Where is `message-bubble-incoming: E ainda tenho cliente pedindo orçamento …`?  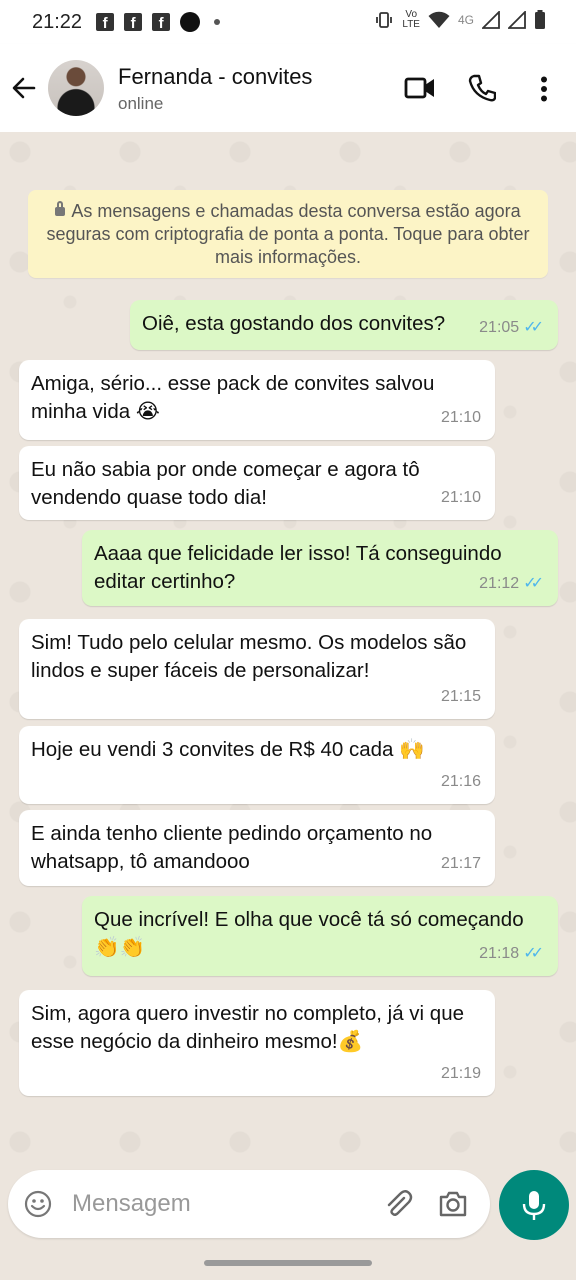
message-bubble-incoming: E ainda tenho cliente pedindo orçamento … is located at coordinates (257, 848).